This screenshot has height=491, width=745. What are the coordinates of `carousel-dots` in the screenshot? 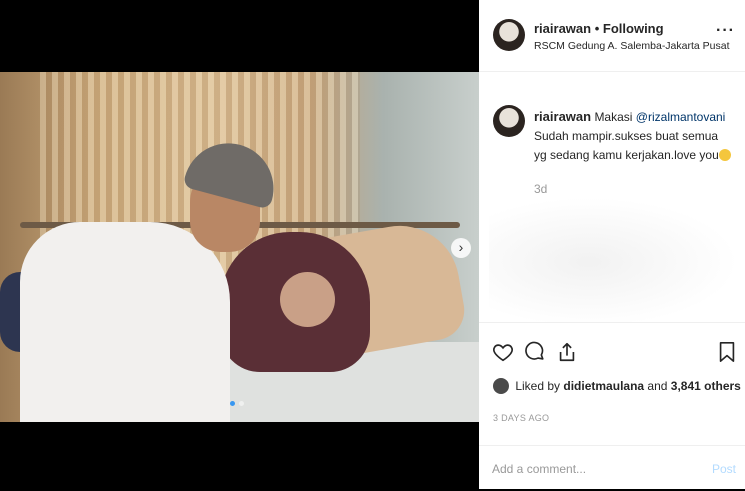 It's located at (237, 403).